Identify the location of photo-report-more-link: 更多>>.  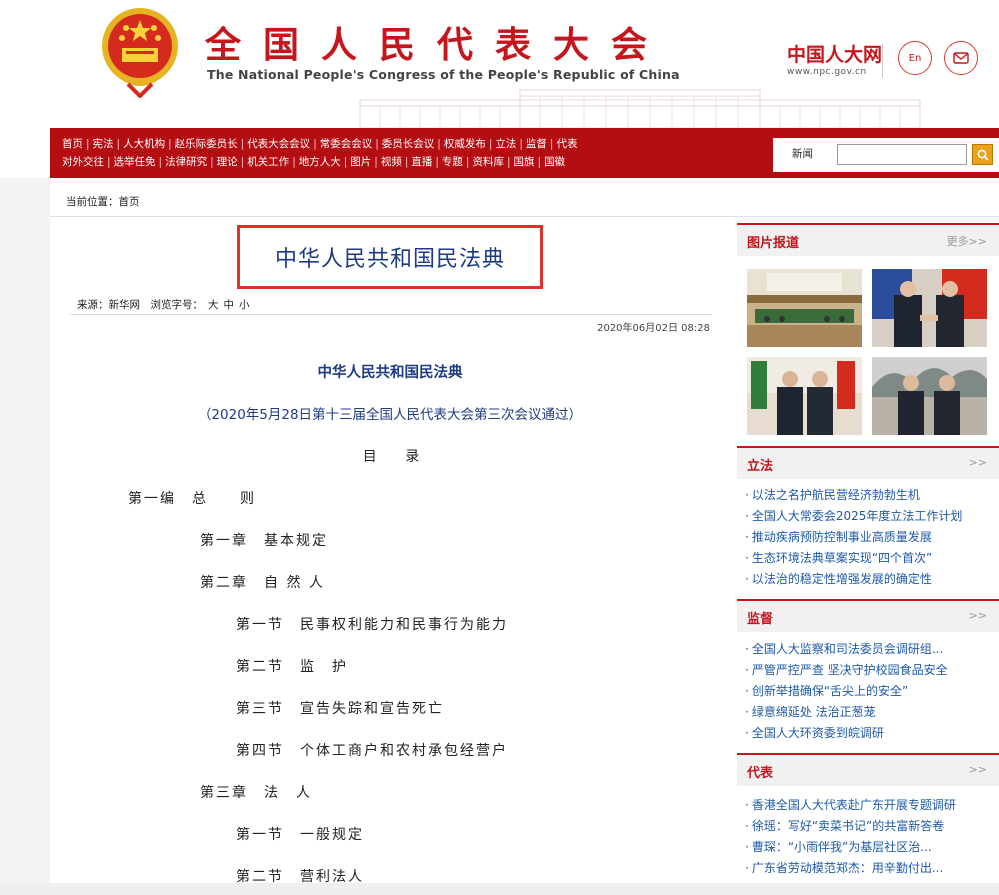
(967, 241).